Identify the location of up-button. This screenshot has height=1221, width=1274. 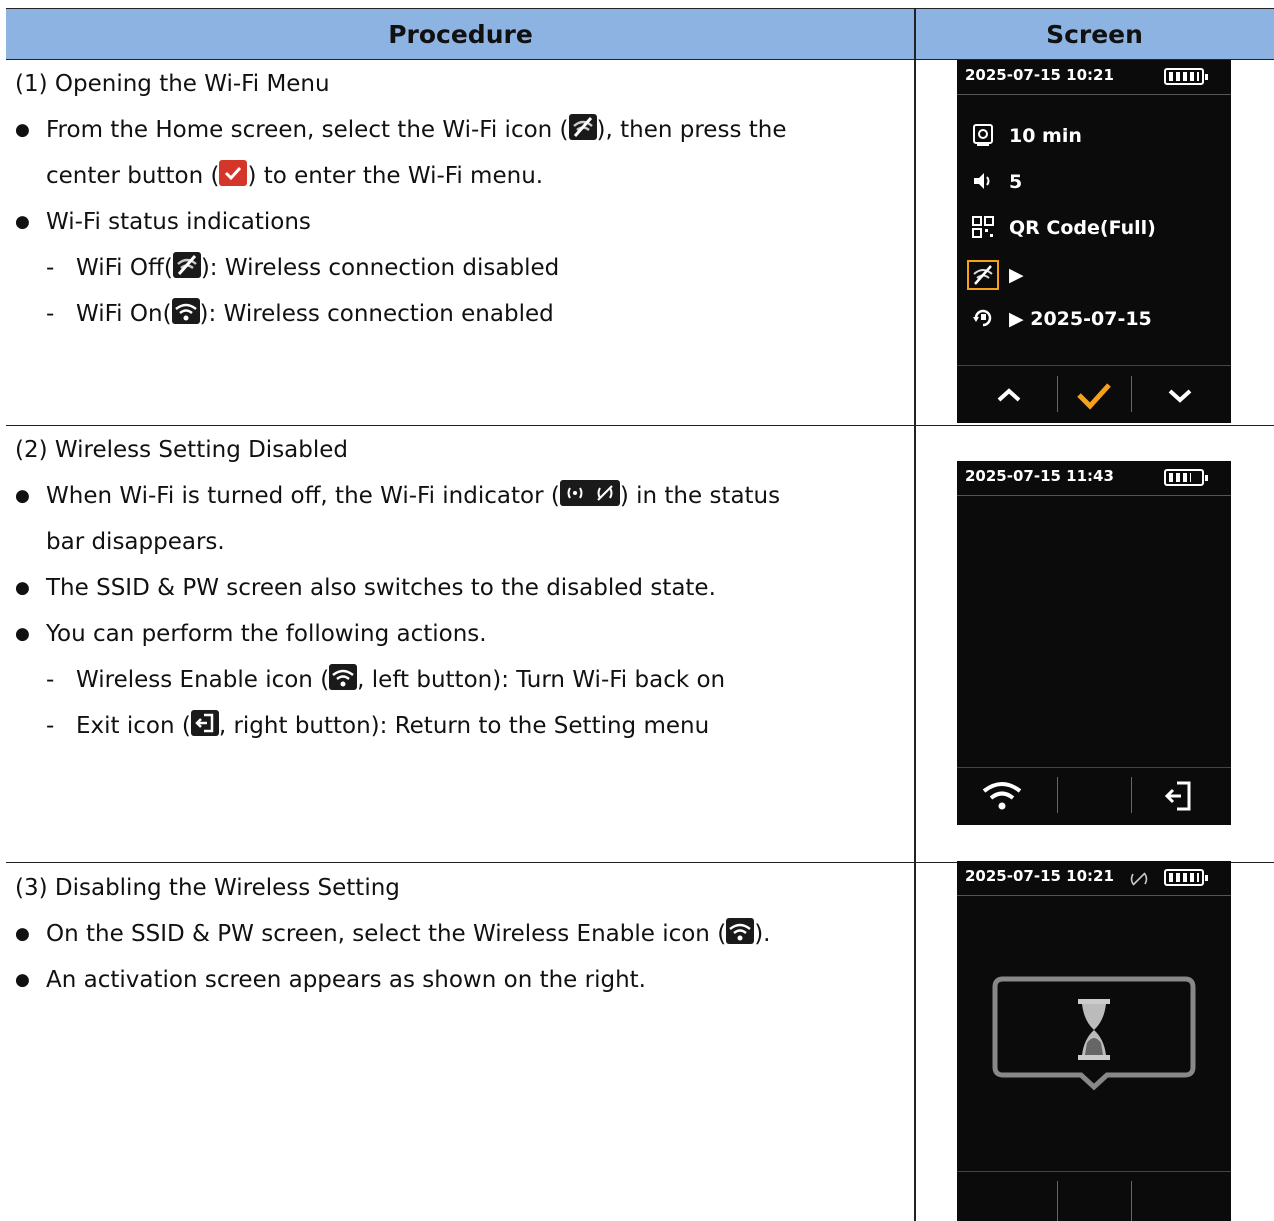
(1009, 394).